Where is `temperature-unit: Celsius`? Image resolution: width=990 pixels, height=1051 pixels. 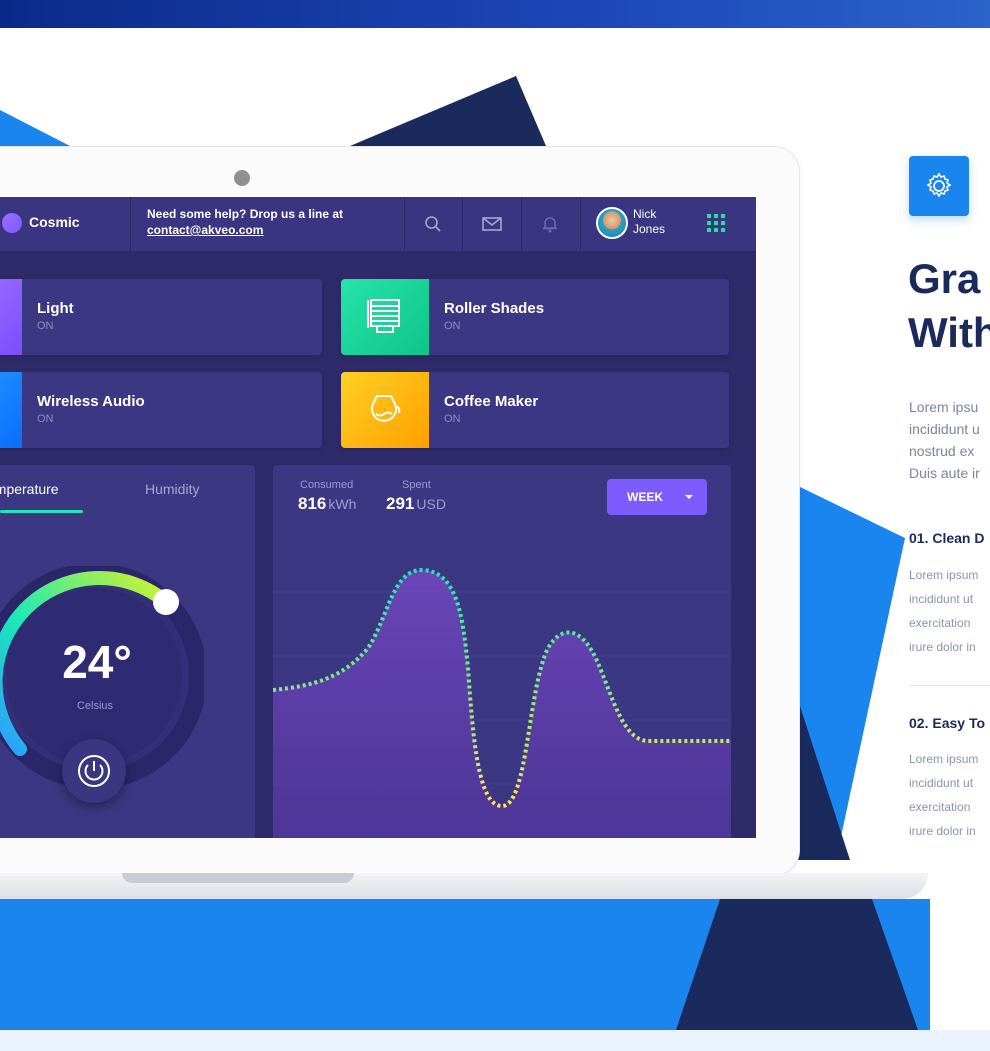
temperature-unit: Celsius is located at coordinates (95, 706).